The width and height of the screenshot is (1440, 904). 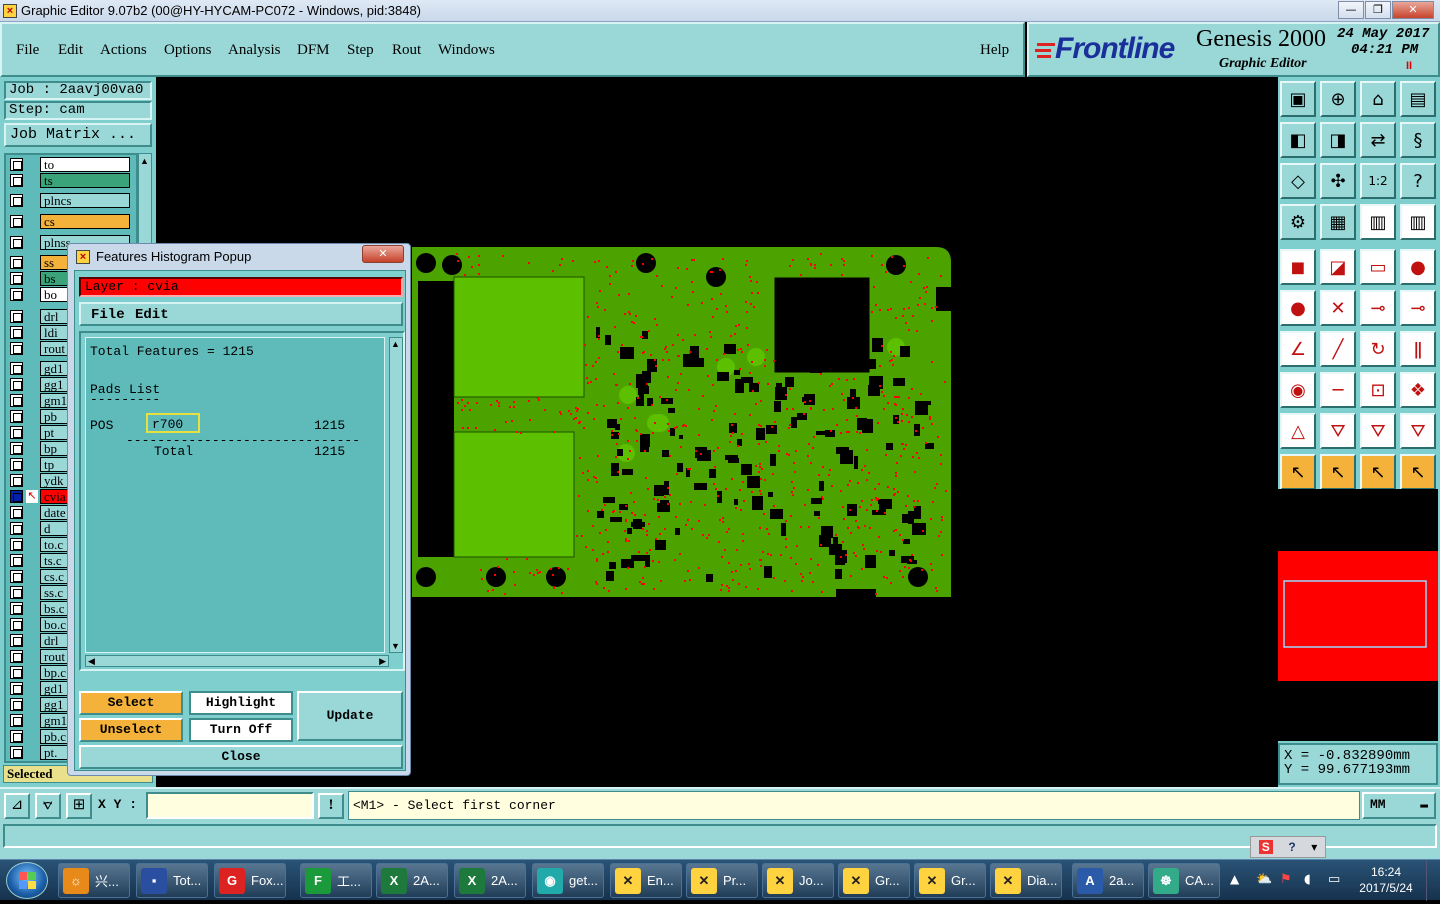 What do you see at coordinates (1378, 140) in the screenshot?
I see `tool-button-swap: ⇄` at bounding box center [1378, 140].